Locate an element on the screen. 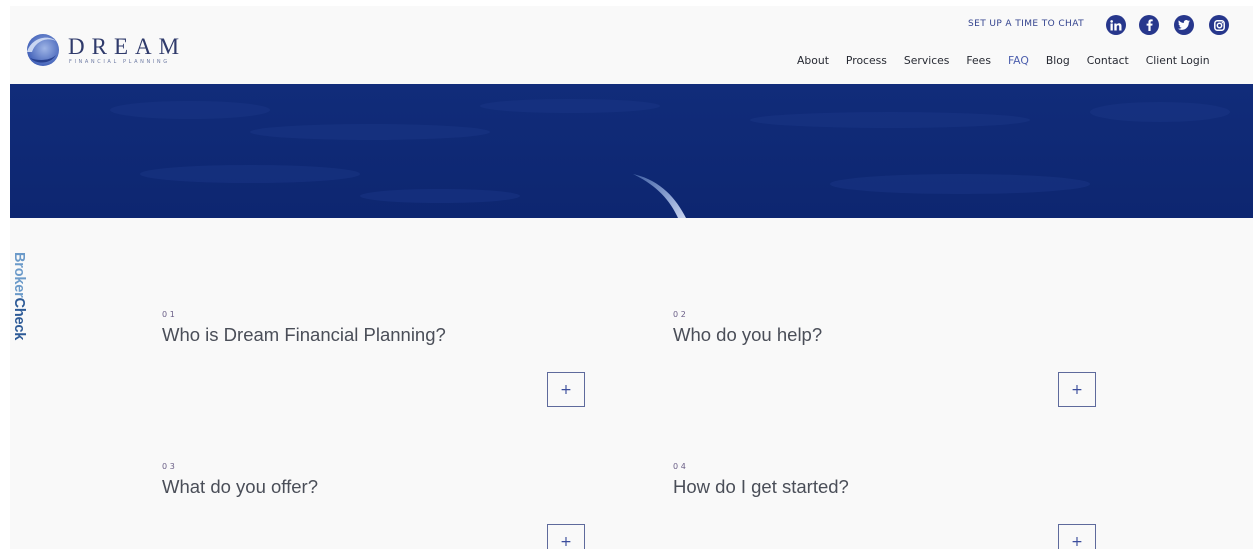 This screenshot has width=1260, height=560. linkedin-link is located at coordinates (1116, 25).